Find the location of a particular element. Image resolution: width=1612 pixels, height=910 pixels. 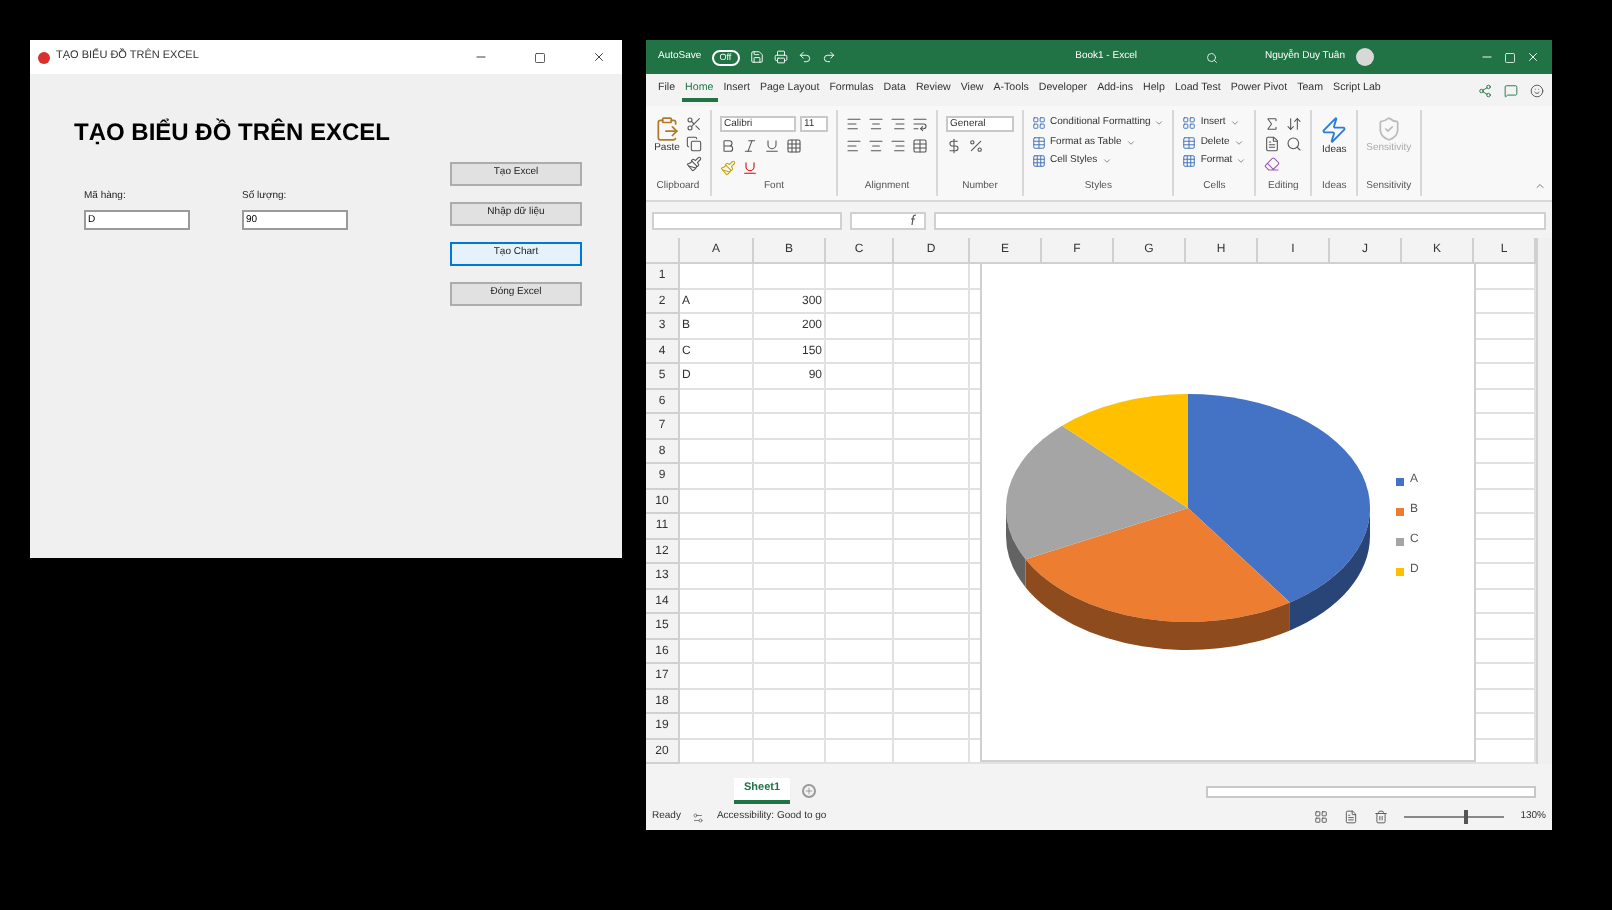

sort-icon is located at coordinates (1294, 124).